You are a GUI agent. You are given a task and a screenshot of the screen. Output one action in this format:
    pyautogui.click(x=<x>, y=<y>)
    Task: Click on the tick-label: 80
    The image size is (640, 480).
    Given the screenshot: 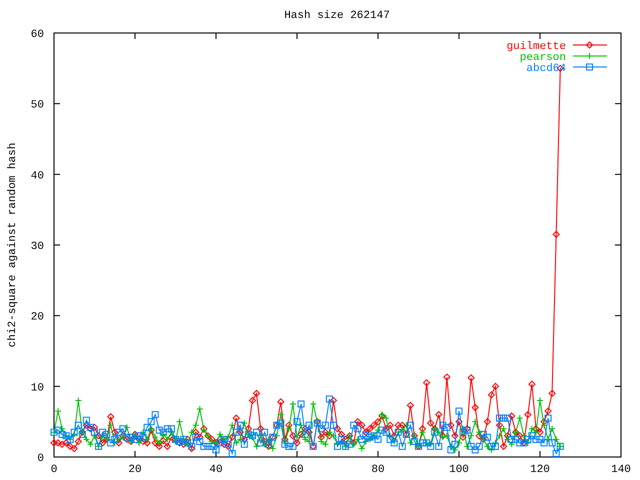 What is the action you would take?
    pyautogui.click(x=378, y=470)
    